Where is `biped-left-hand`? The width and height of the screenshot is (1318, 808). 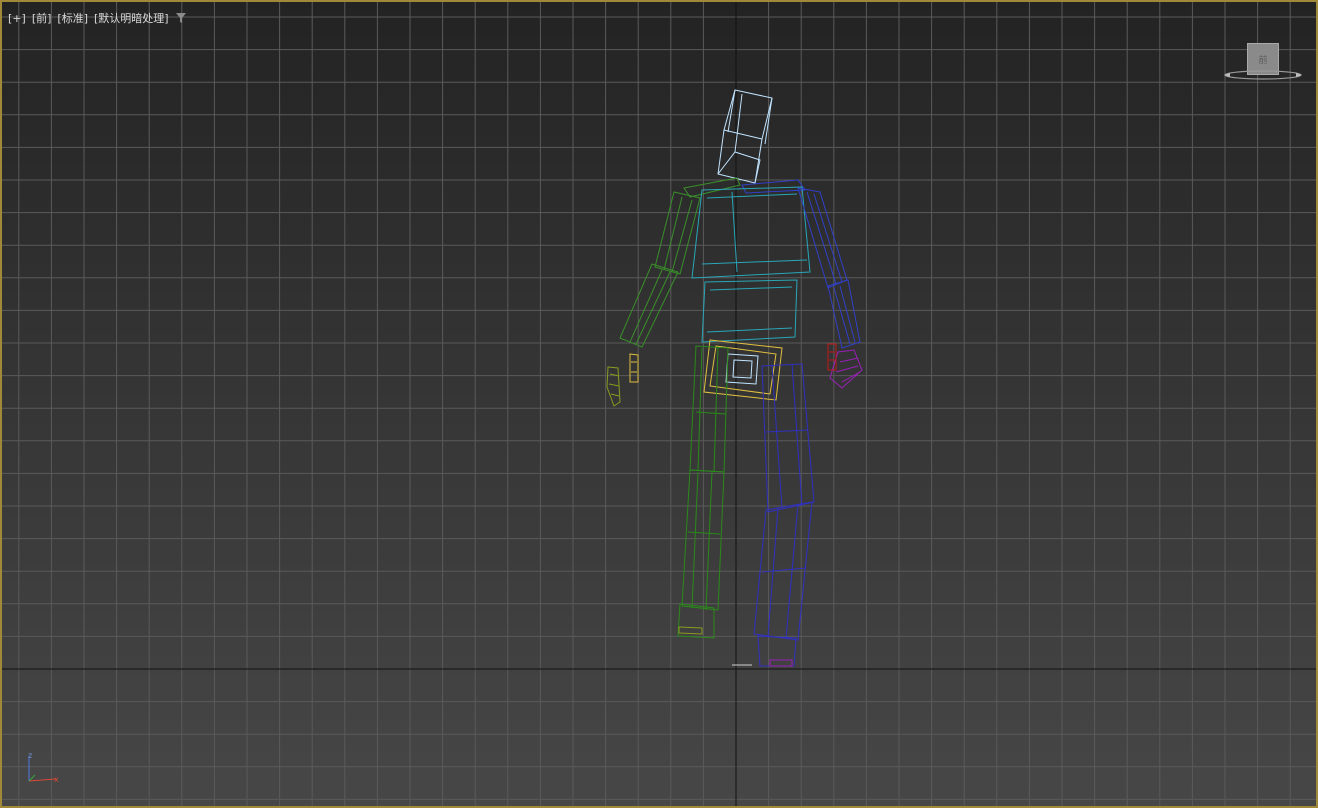
biped-left-hand is located at coordinates (622, 380).